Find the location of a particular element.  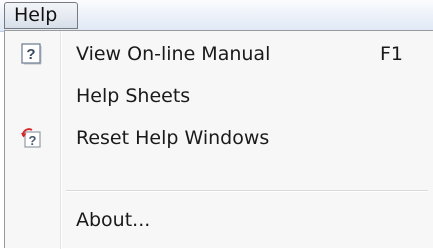

menu-item-label: Help Sheets is located at coordinates (133, 96).